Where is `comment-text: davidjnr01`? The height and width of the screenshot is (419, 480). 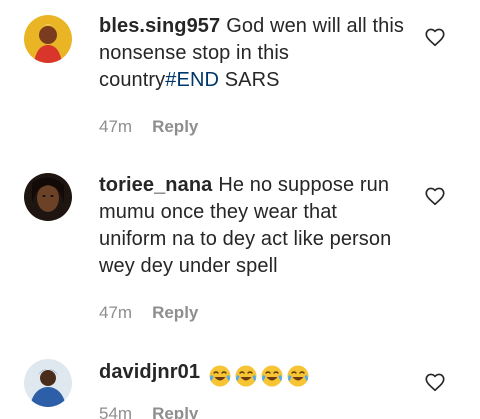 comment-text: davidjnr01 is located at coordinates (254, 374).